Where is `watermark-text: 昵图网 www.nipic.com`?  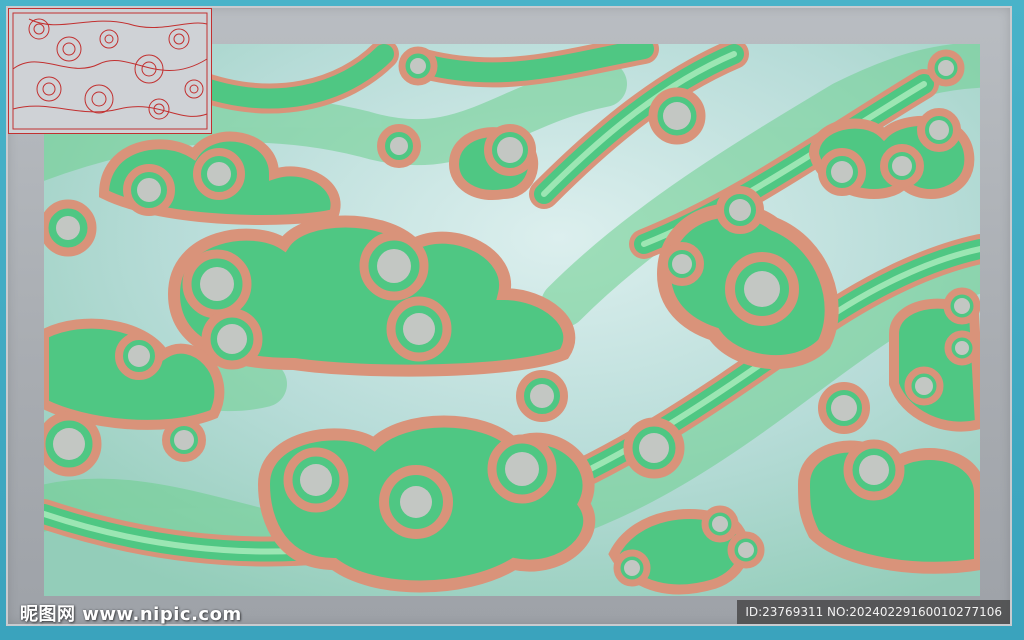
watermark-text: 昵图网 www.nipic.com is located at coordinates (131, 613).